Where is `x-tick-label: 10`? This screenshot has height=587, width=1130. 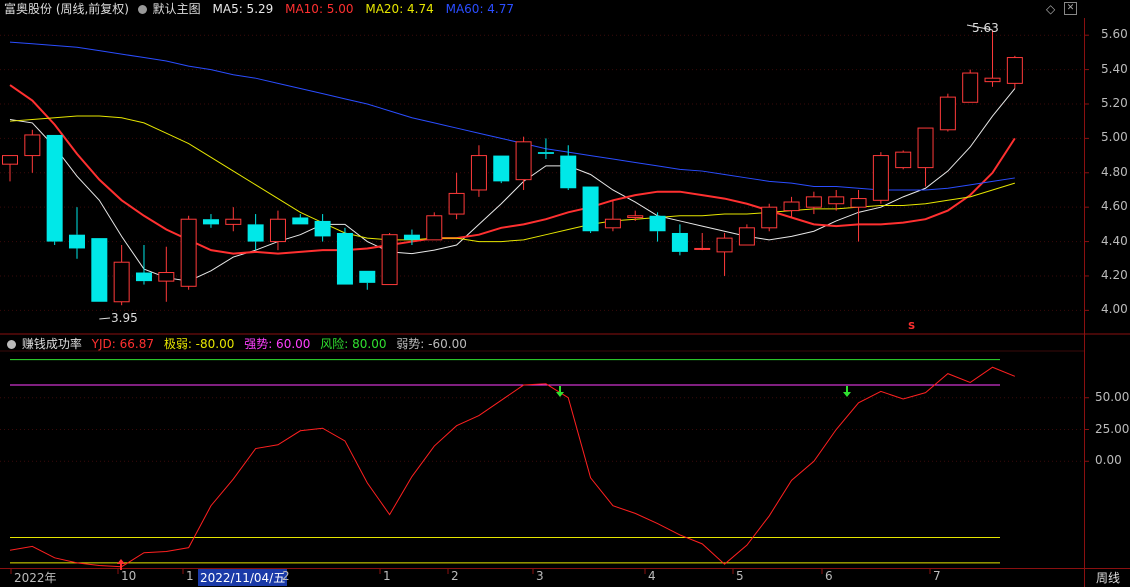 x-tick-label: 10 is located at coordinates (129, 576).